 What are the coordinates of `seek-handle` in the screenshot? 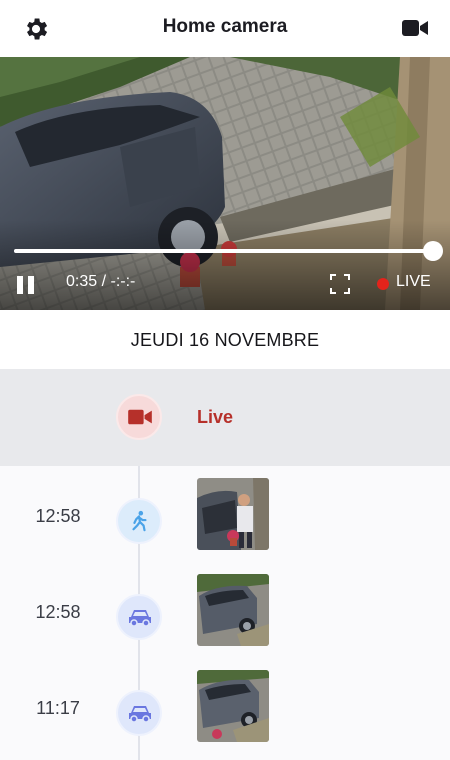 It's located at (433, 251).